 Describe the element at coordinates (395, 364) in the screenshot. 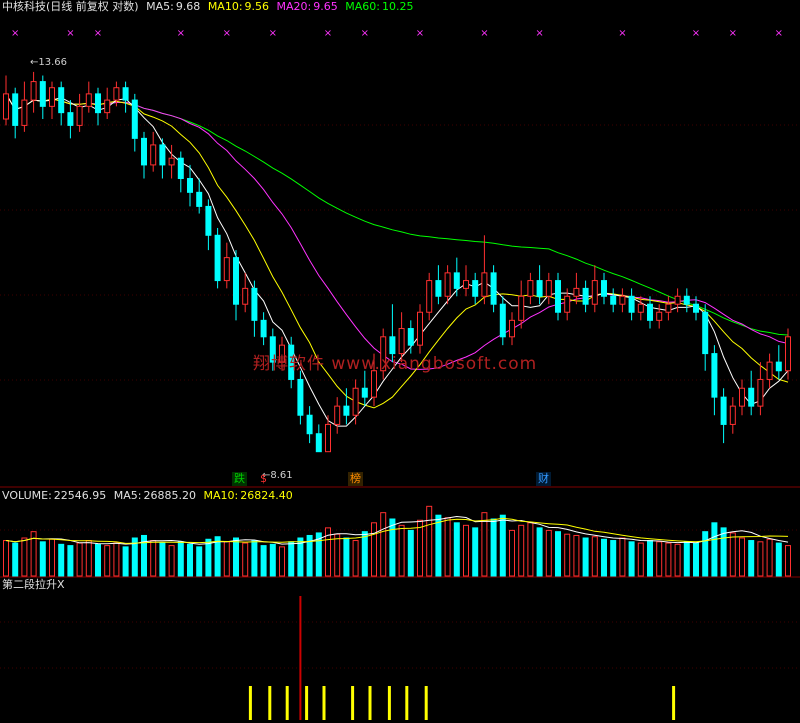

I see `watermark: 翔博软件 www.xiangbosoft.com` at that location.